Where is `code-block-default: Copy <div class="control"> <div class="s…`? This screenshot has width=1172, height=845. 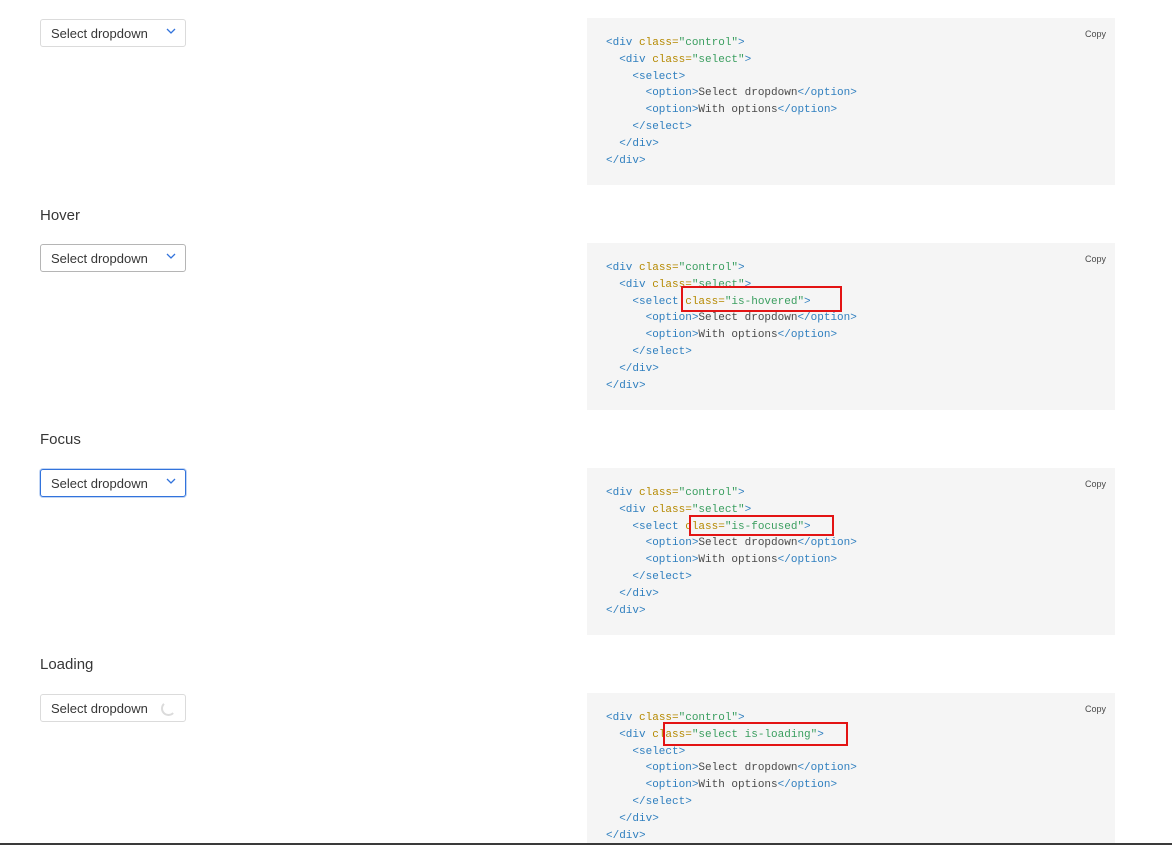
code-block-default: Copy <div class="control"> <div class="s… is located at coordinates (851, 101).